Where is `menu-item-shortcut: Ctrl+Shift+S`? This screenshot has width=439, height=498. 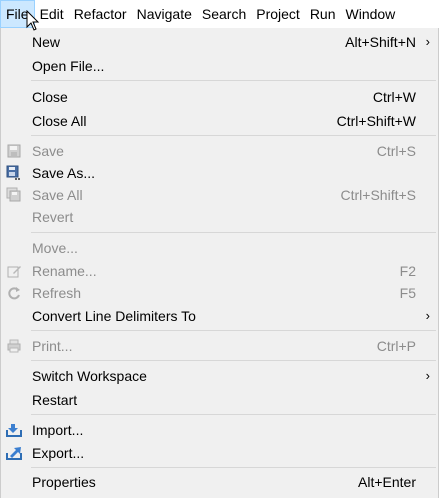 menu-item-shortcut: Ctrl+Shift+S is located at coordinates (378, 195).